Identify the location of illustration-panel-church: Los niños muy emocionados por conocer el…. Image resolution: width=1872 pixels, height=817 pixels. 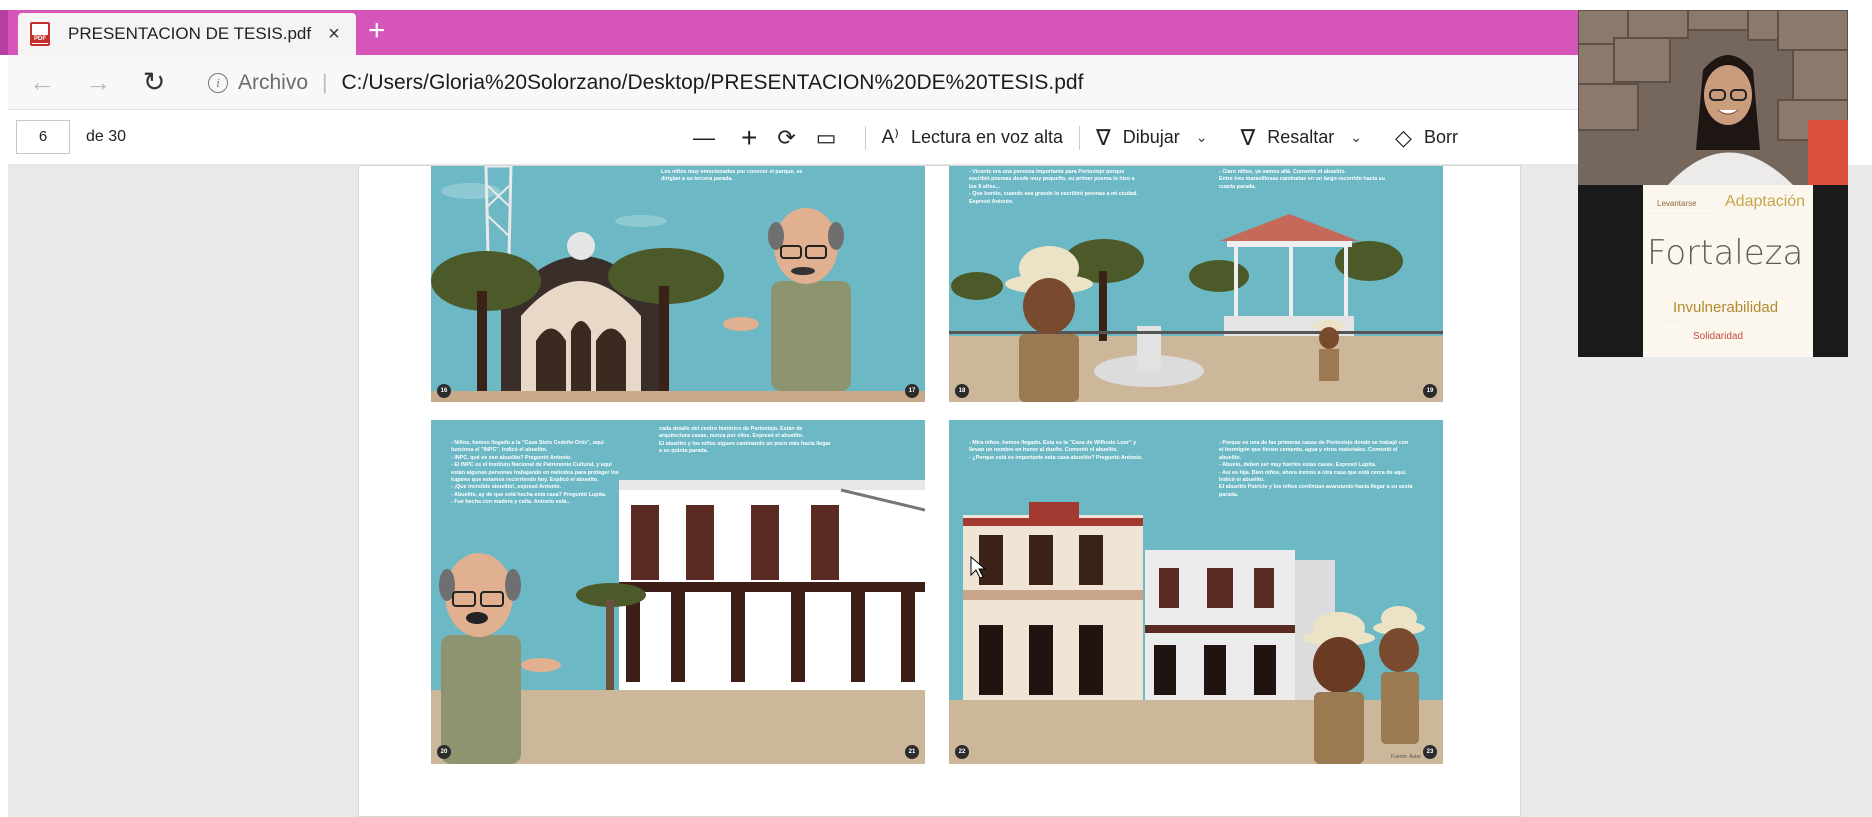
(678, 284).